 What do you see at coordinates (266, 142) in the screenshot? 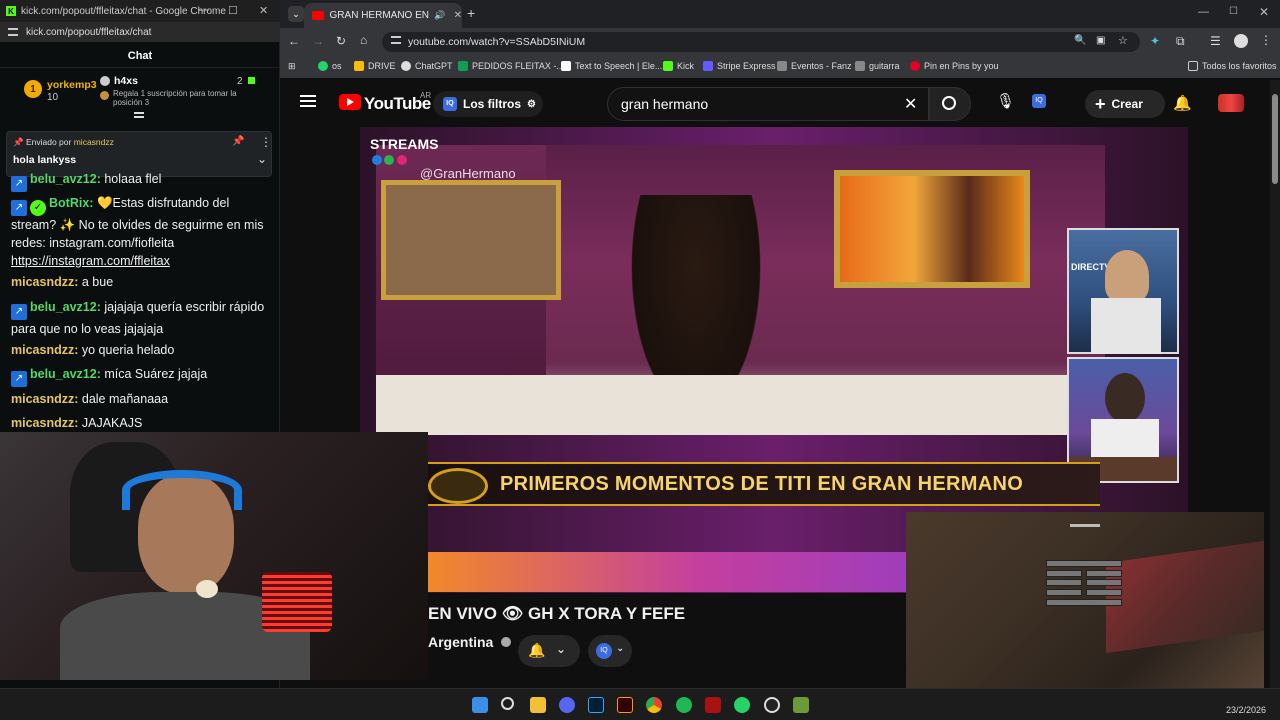
I see `more-options-icon: ⋮` at bounding box center [266, 142].